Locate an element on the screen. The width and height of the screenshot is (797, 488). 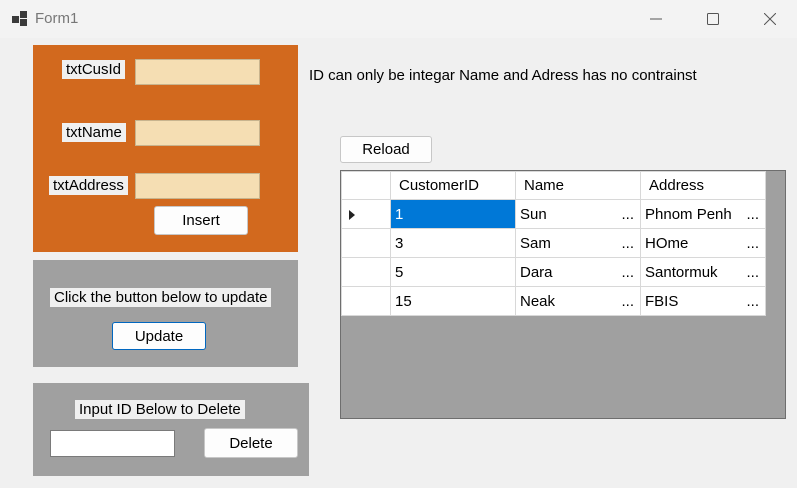
cusid-label: txtCusId is located at coordinates (94, 69).